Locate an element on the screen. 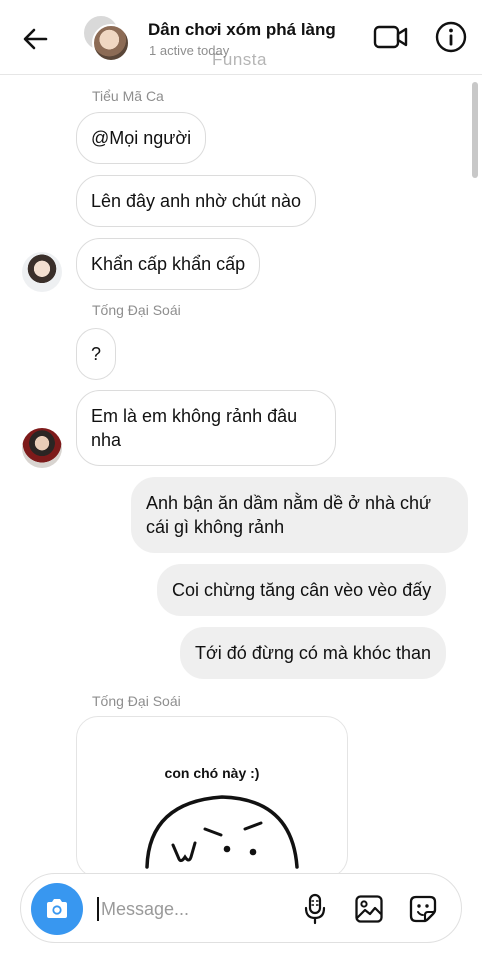  message-bubble: Em là em không rảnh đâu nha is located at coordinates (206, 428).